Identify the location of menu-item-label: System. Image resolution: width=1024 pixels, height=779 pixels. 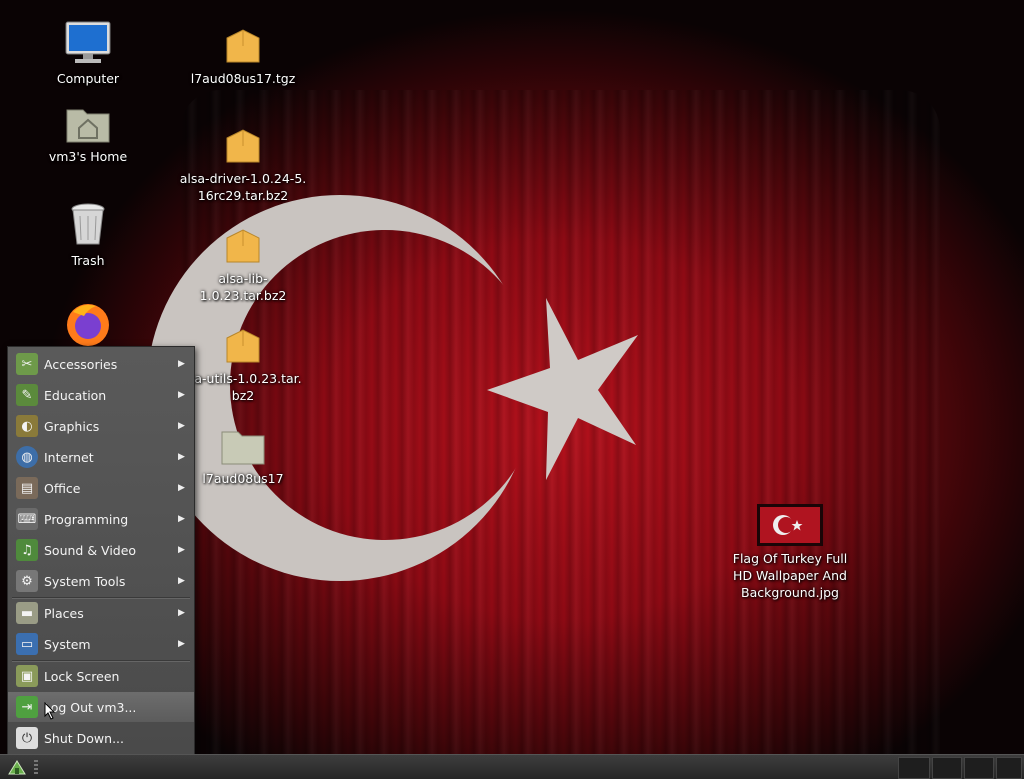
(67, 644).